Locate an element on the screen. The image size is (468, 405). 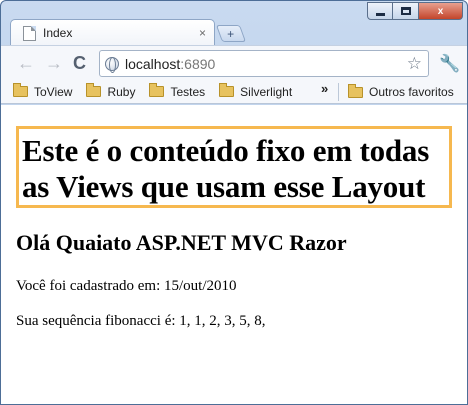
reload-icon: C is located at coordinates (79, 63).